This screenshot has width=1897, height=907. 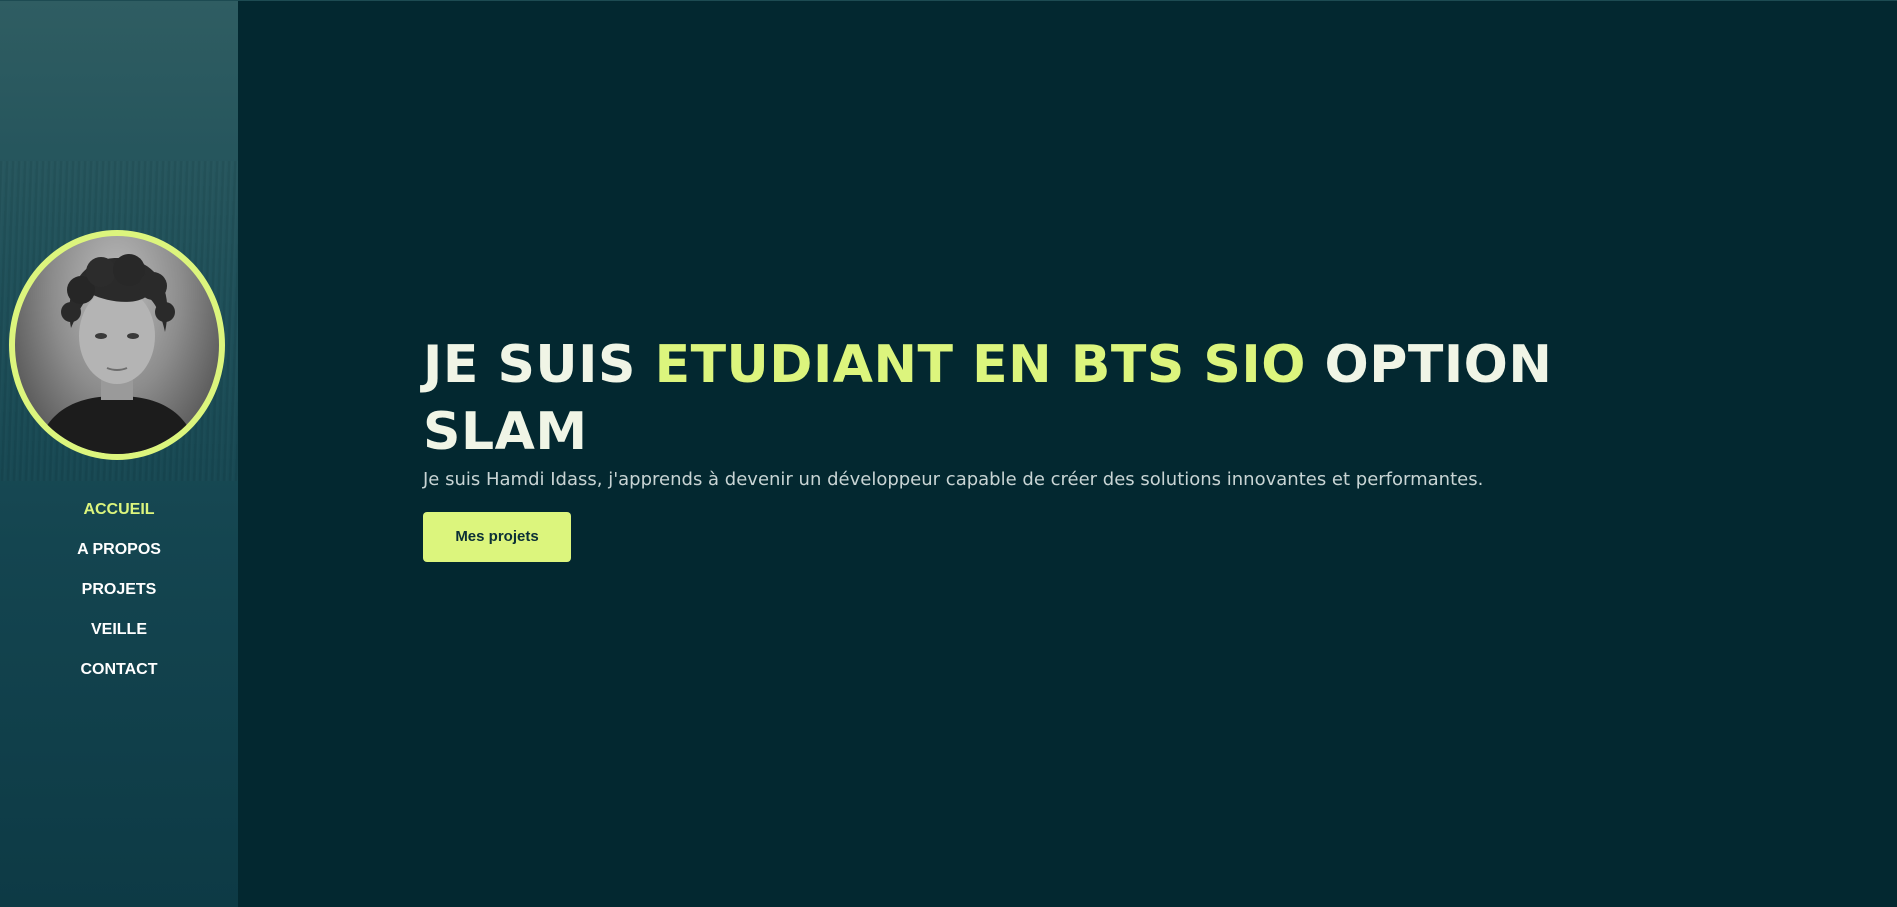 I want to click on projects-button: Mes projets, so click(x=497, y=537).